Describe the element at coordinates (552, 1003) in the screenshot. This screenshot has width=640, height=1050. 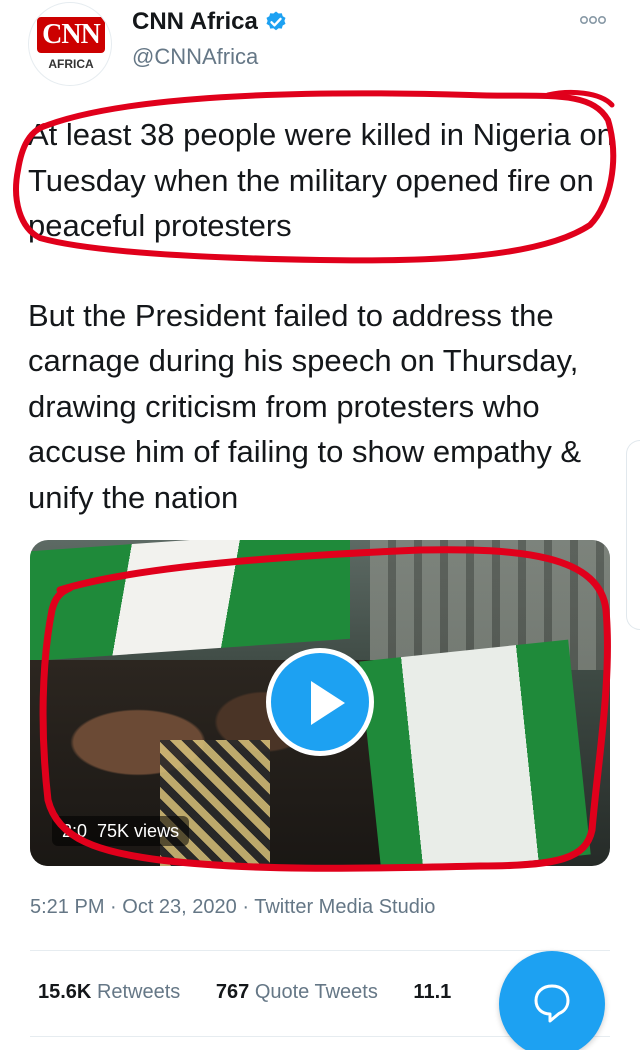
I see `chat-bubble-icon` at that location.